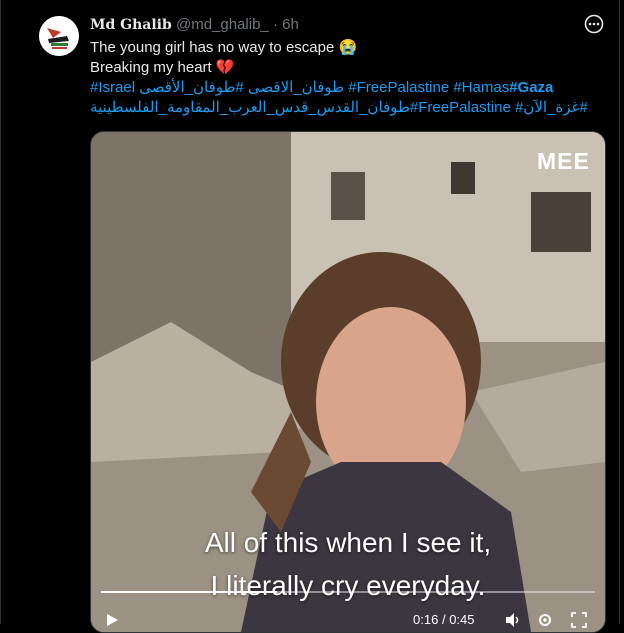 Image resolution: width=624 pixels, height=633 pixels. Describe the element at coordinates (224, 47) in the screenshot. I see `tweet-line-1: The young girl has no way to escape 😭` at that location.